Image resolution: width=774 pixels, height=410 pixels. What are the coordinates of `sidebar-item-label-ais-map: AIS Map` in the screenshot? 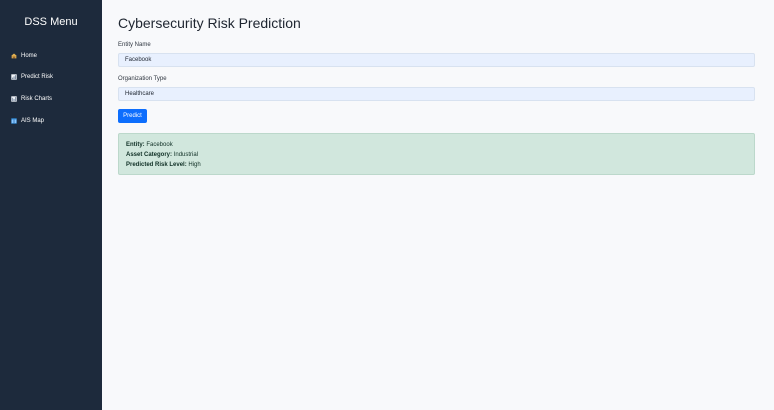 It's located at (33, 120).